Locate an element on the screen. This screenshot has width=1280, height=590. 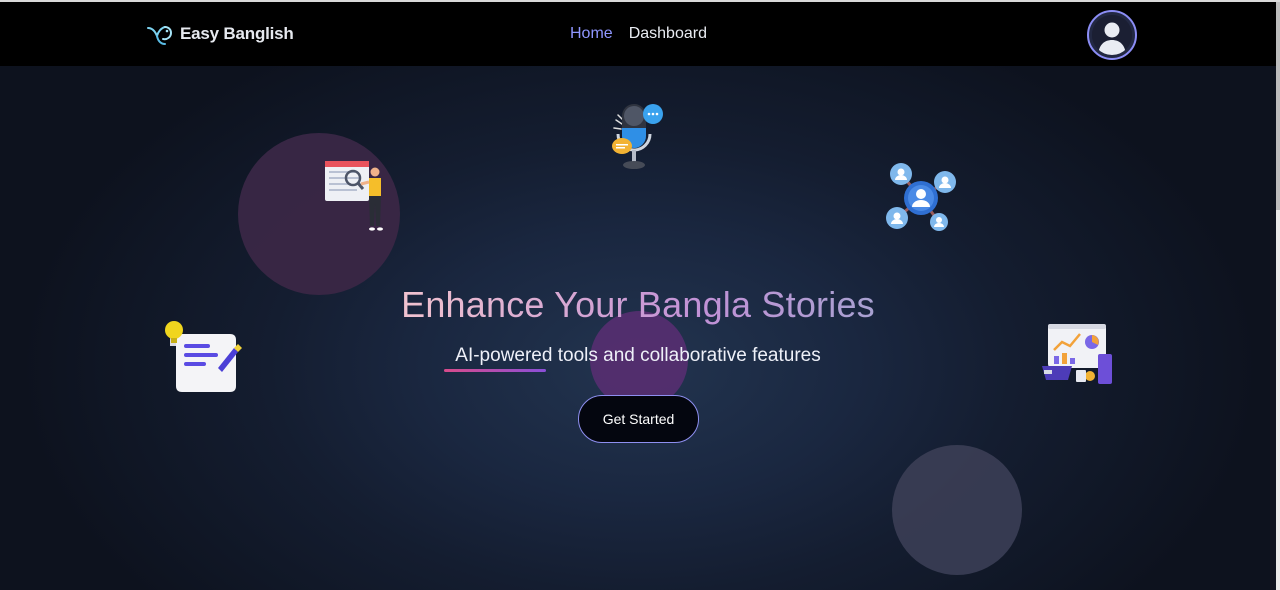
brand: Easy Banglish is located at coordinates (220, 34).